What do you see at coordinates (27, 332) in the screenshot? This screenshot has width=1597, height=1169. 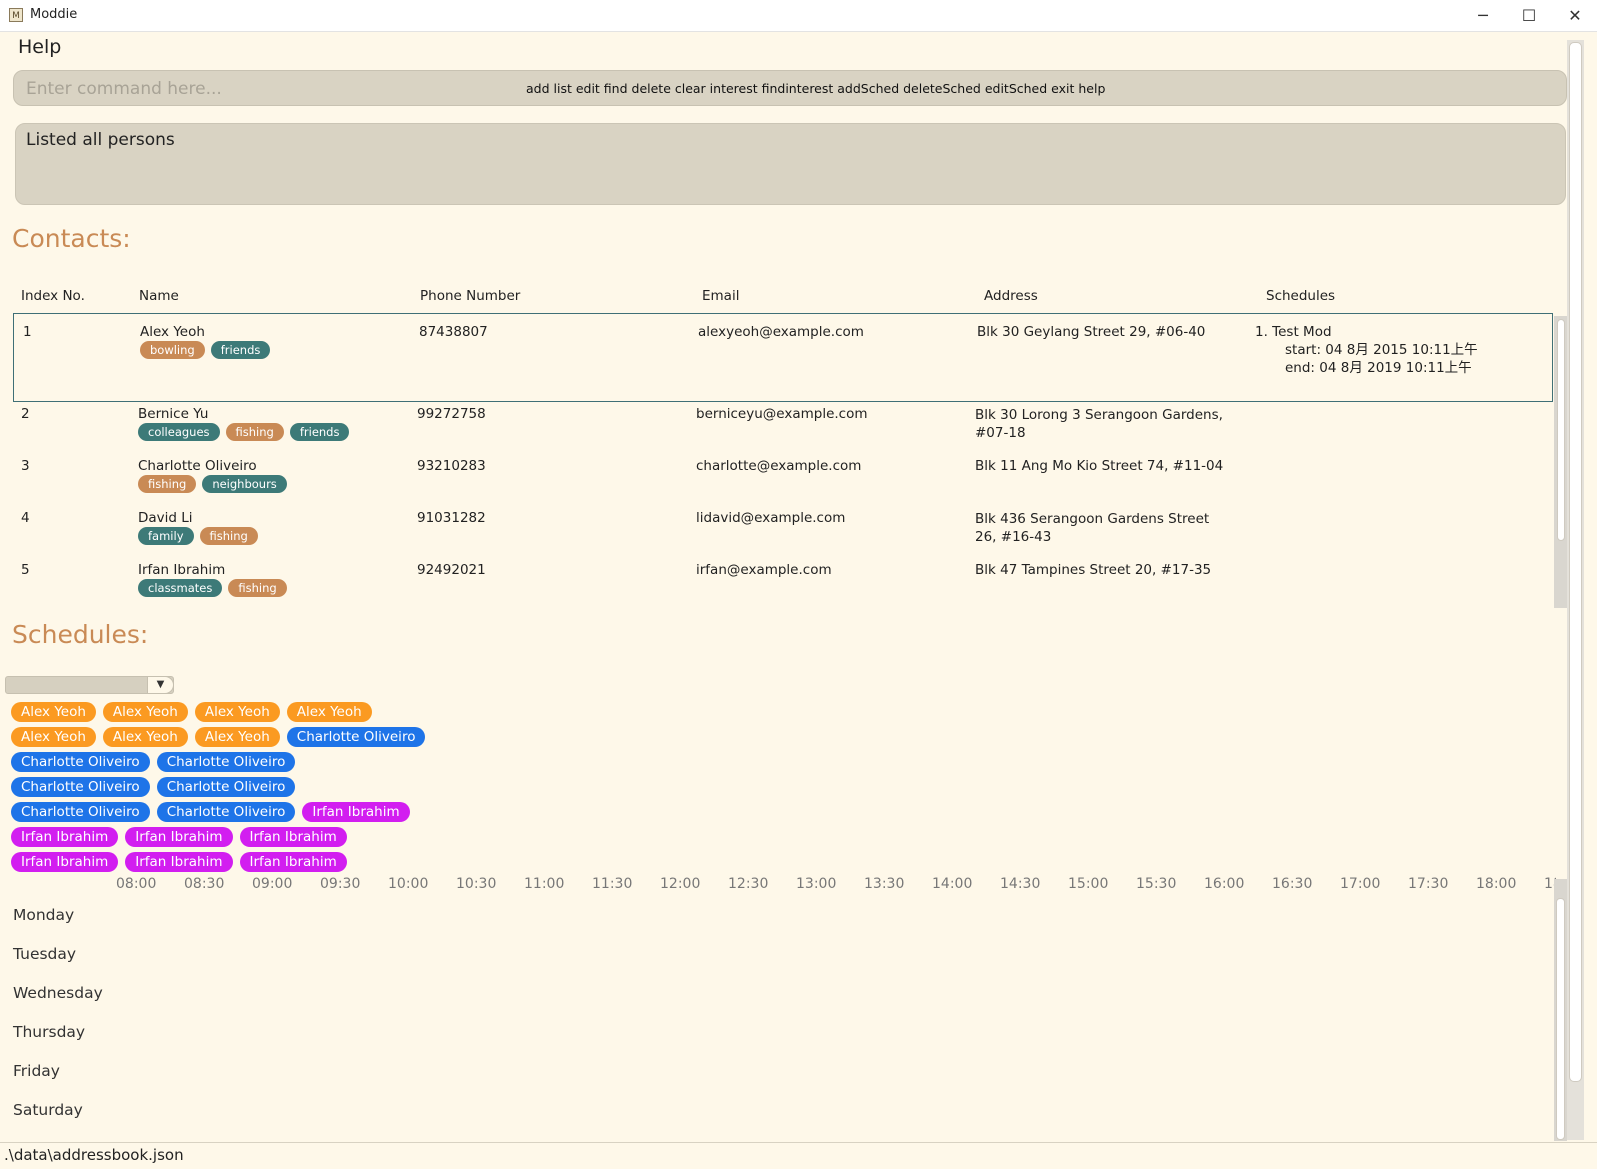 I see `contact-index: 1` at bounding box center [27, 332].